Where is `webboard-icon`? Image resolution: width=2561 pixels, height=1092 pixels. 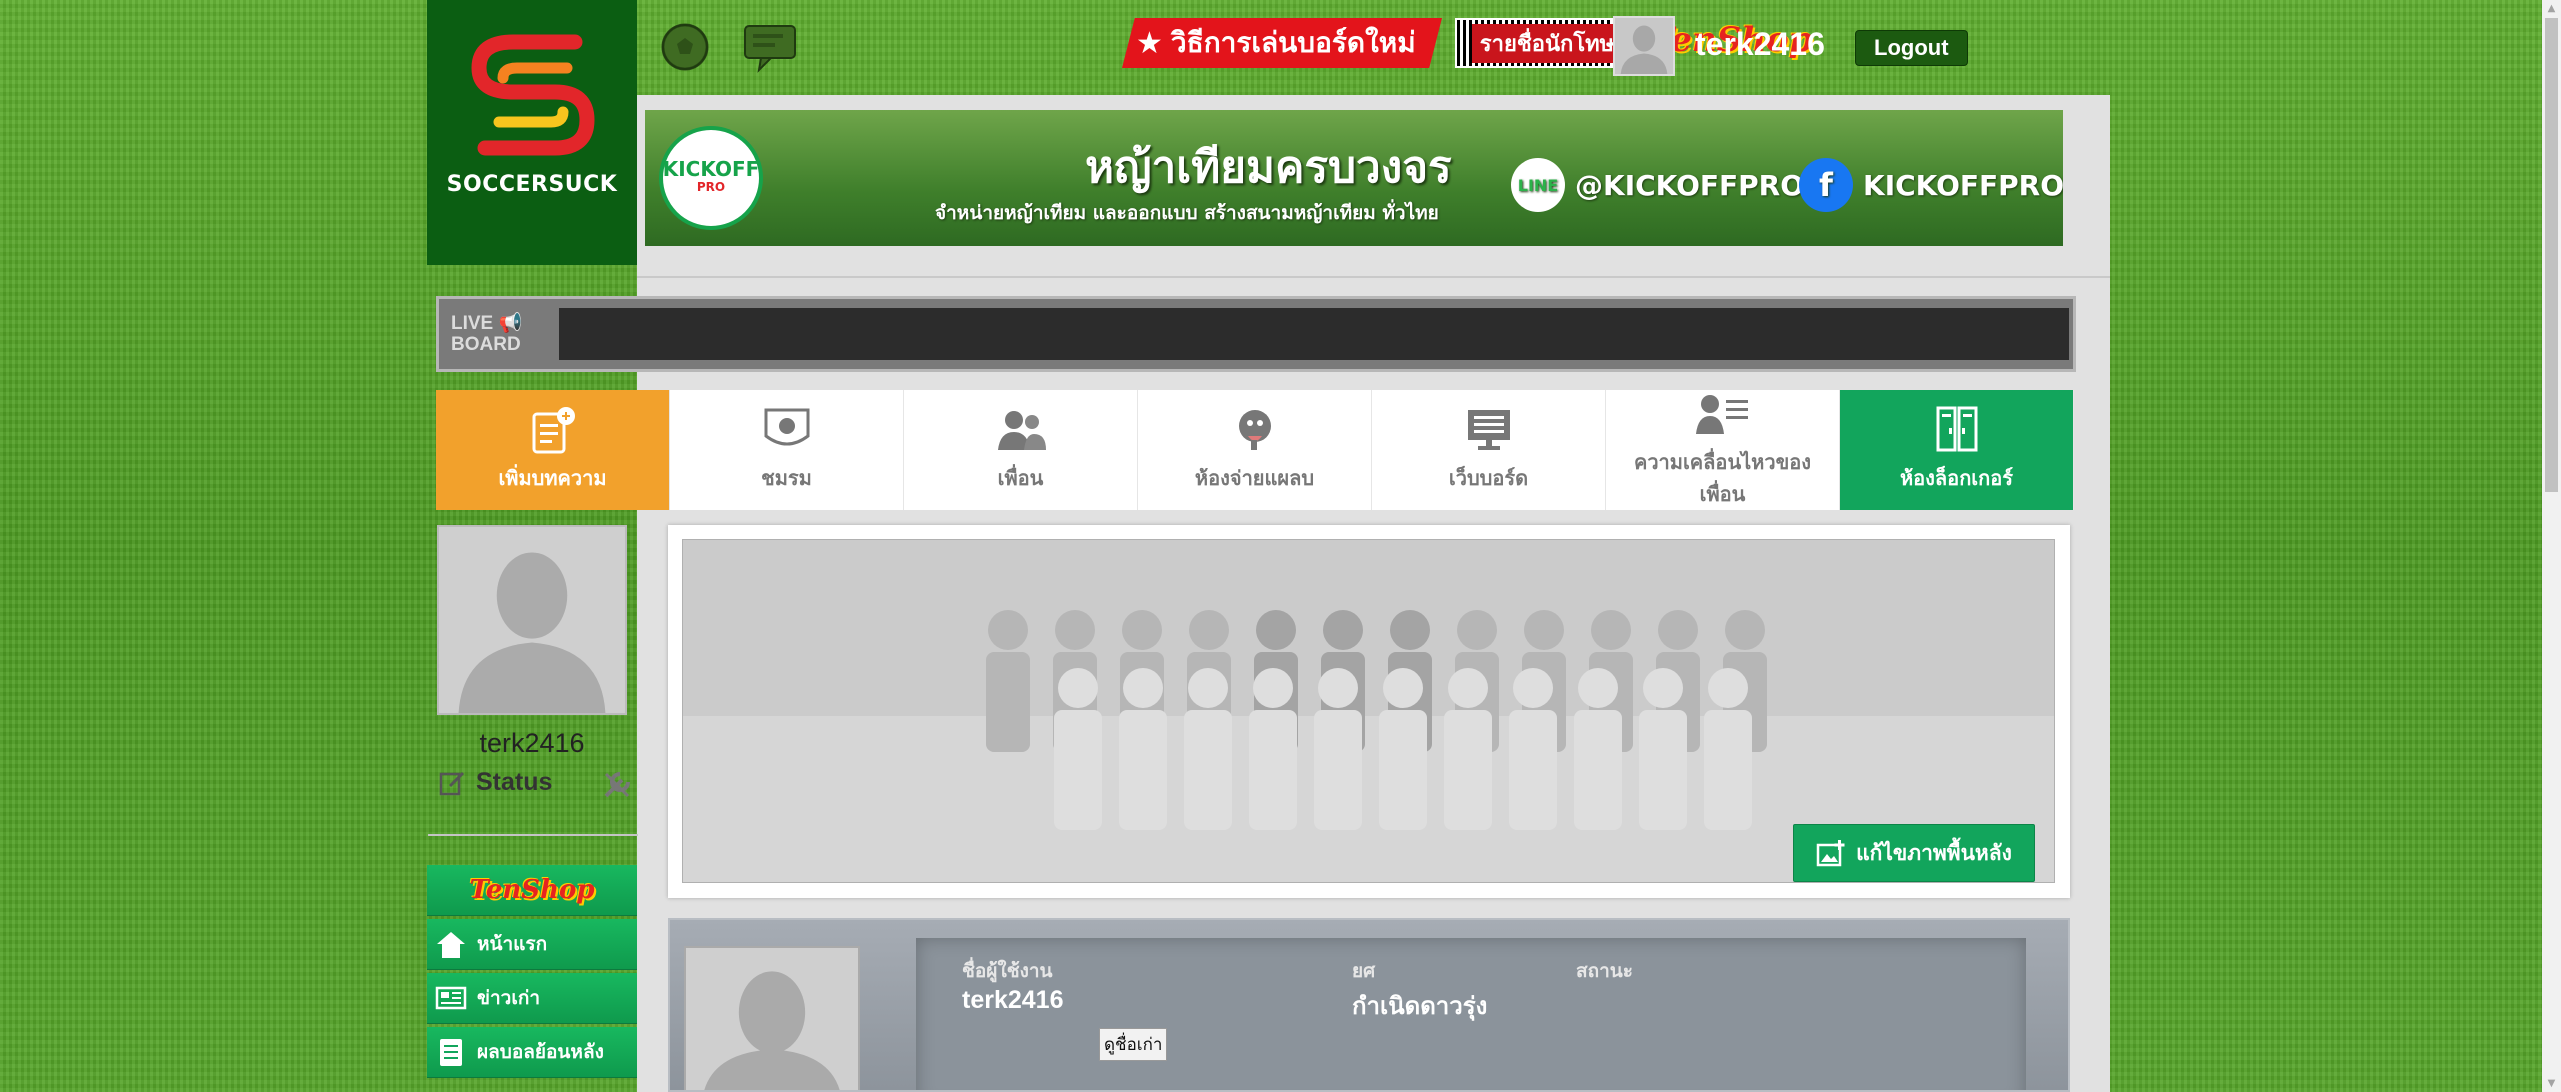 webboard-icon is located at coordinates (1488, 430).